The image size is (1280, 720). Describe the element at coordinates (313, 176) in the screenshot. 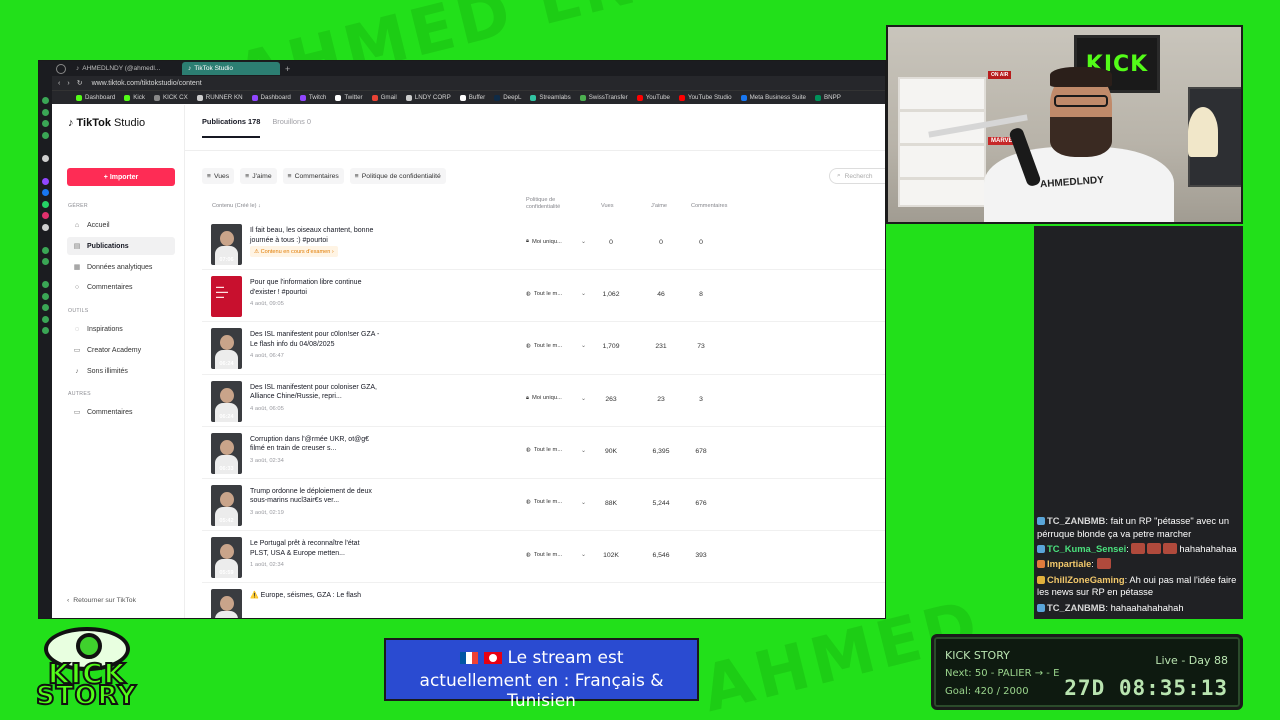

I see `filter-commentaires: ≡ Commentaires` at that location.